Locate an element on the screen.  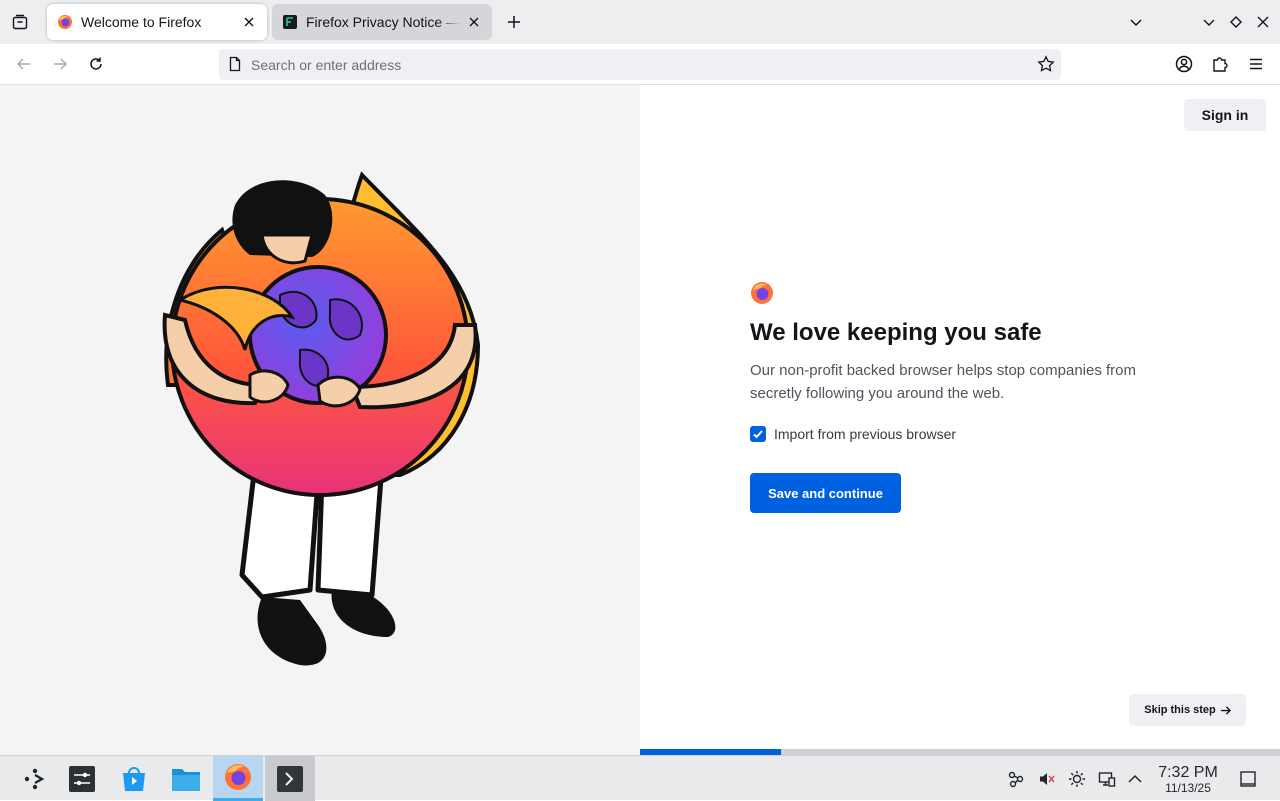
import-checkbox is located at coordinates (758, 434).